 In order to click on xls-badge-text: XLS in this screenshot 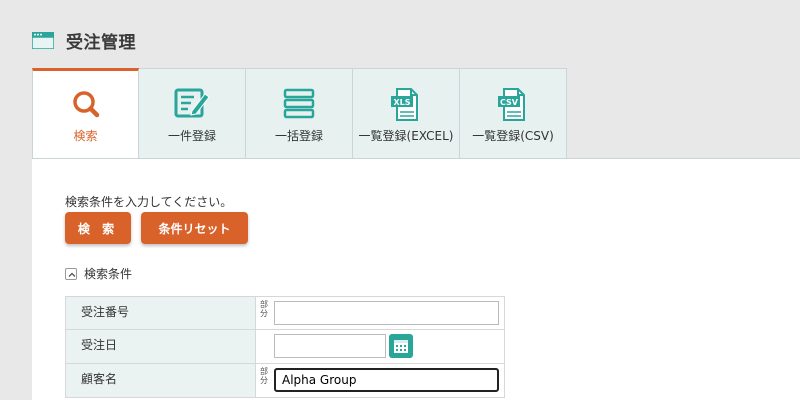, I will do `click(401, 102)`.